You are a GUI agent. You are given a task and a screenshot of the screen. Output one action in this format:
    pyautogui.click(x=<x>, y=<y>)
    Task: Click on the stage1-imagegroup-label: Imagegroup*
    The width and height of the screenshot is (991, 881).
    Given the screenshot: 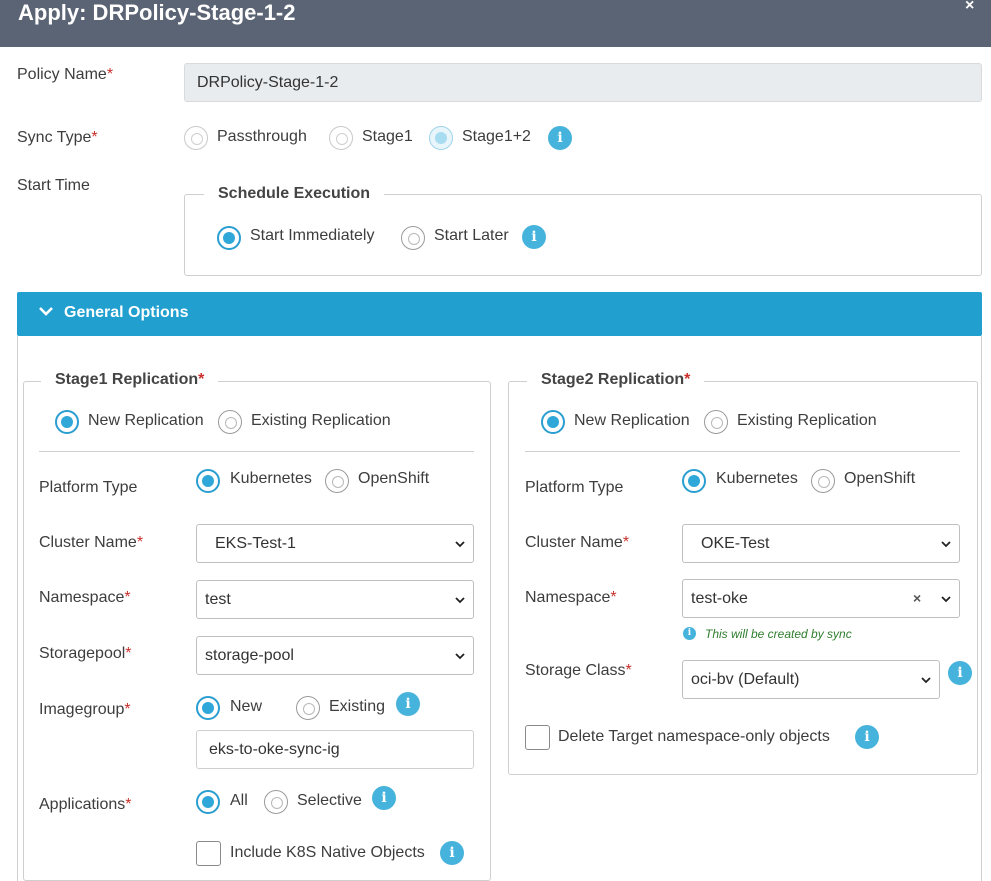 What is the action you would take?
    pyautogui.click(x=85, y=709)
    